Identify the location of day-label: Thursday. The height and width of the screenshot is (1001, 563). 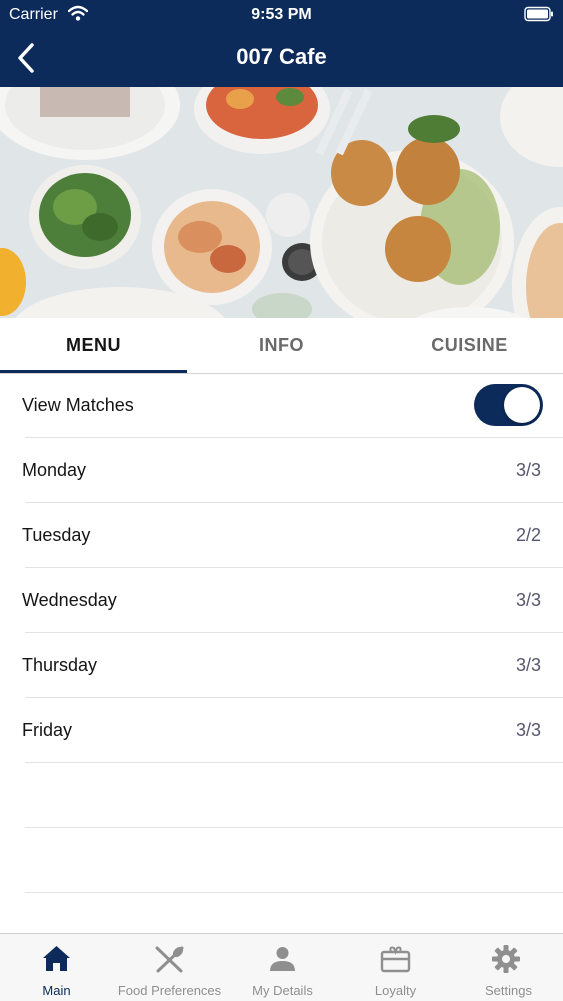
(60, 665).